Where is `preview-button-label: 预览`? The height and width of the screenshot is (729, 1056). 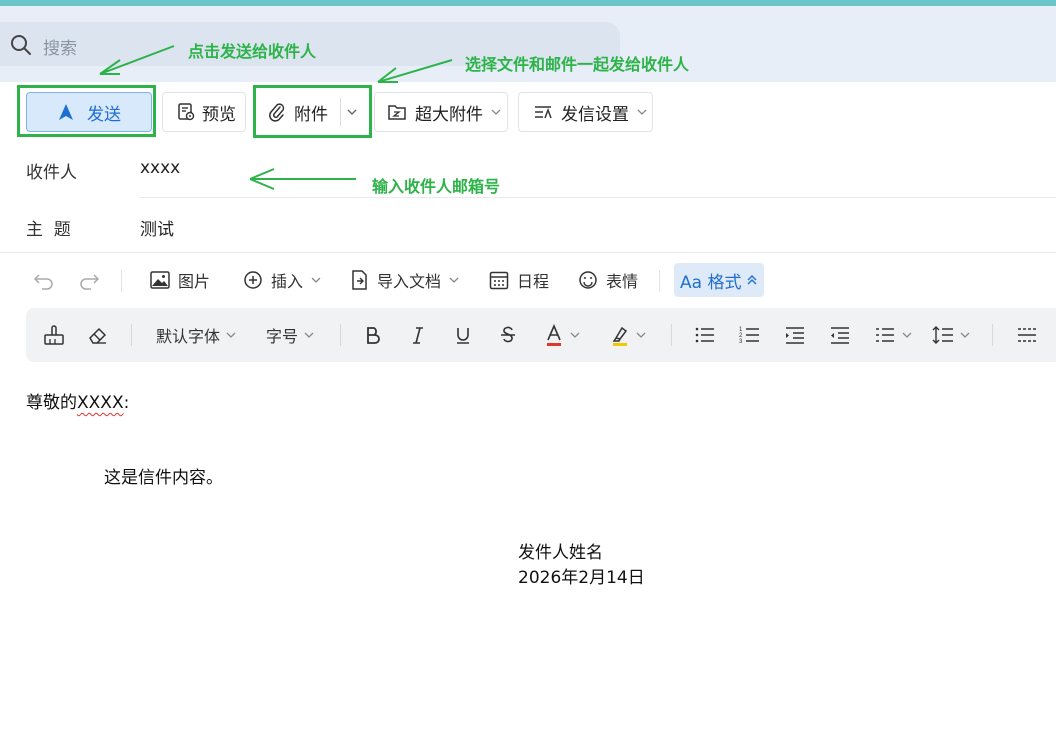 preview-button-label: 预览 is located at coordinates (219, 114).